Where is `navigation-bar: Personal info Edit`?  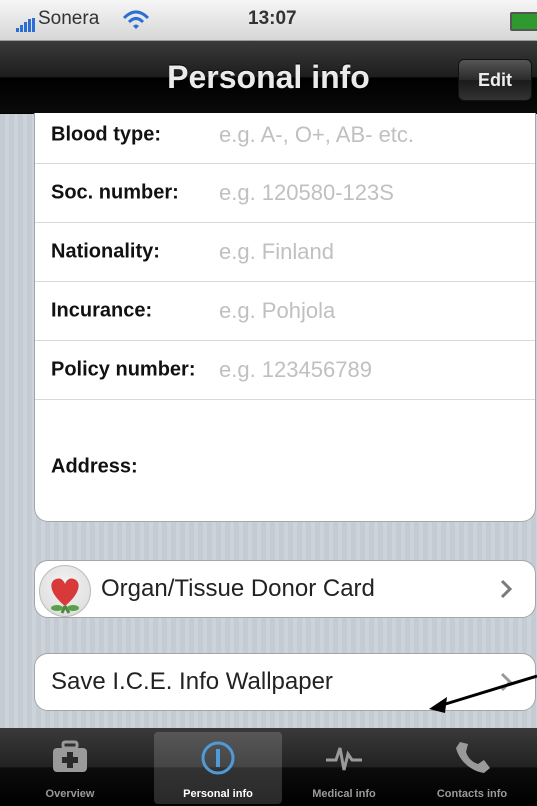
navigation-bar: Personal info Edit is located at coordinates (268, 77).